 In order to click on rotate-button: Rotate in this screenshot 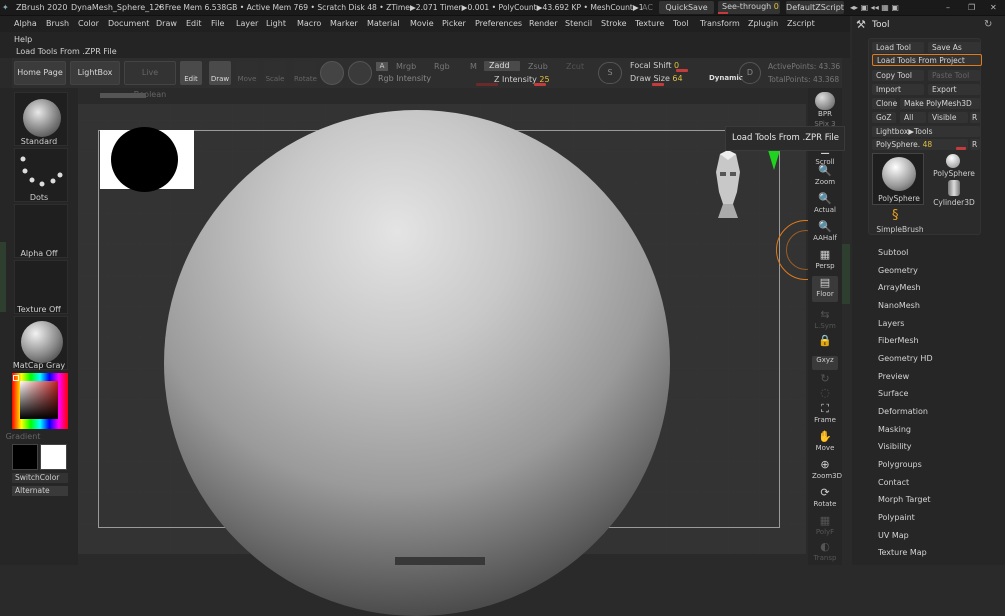, I will do `click(305, 73)`.